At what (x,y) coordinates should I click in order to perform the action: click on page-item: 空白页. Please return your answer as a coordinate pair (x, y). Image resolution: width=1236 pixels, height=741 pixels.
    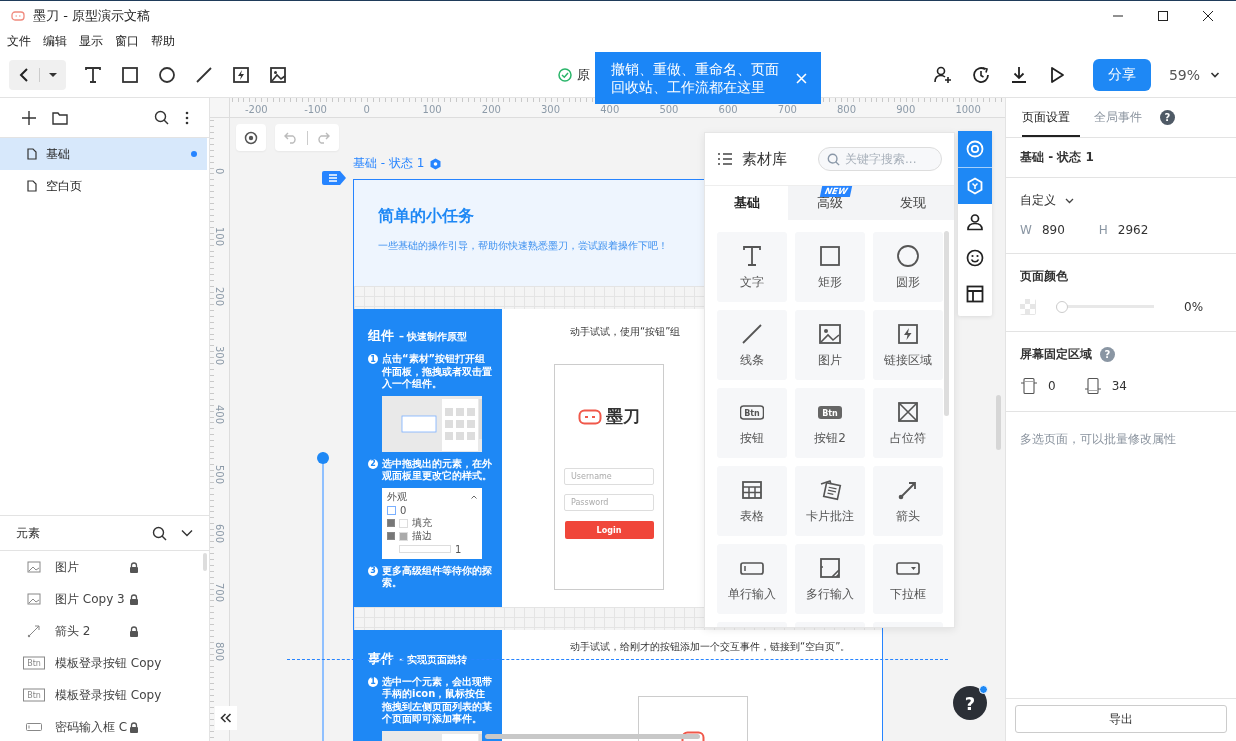
    Looking at the image, I should click on (103, 186).